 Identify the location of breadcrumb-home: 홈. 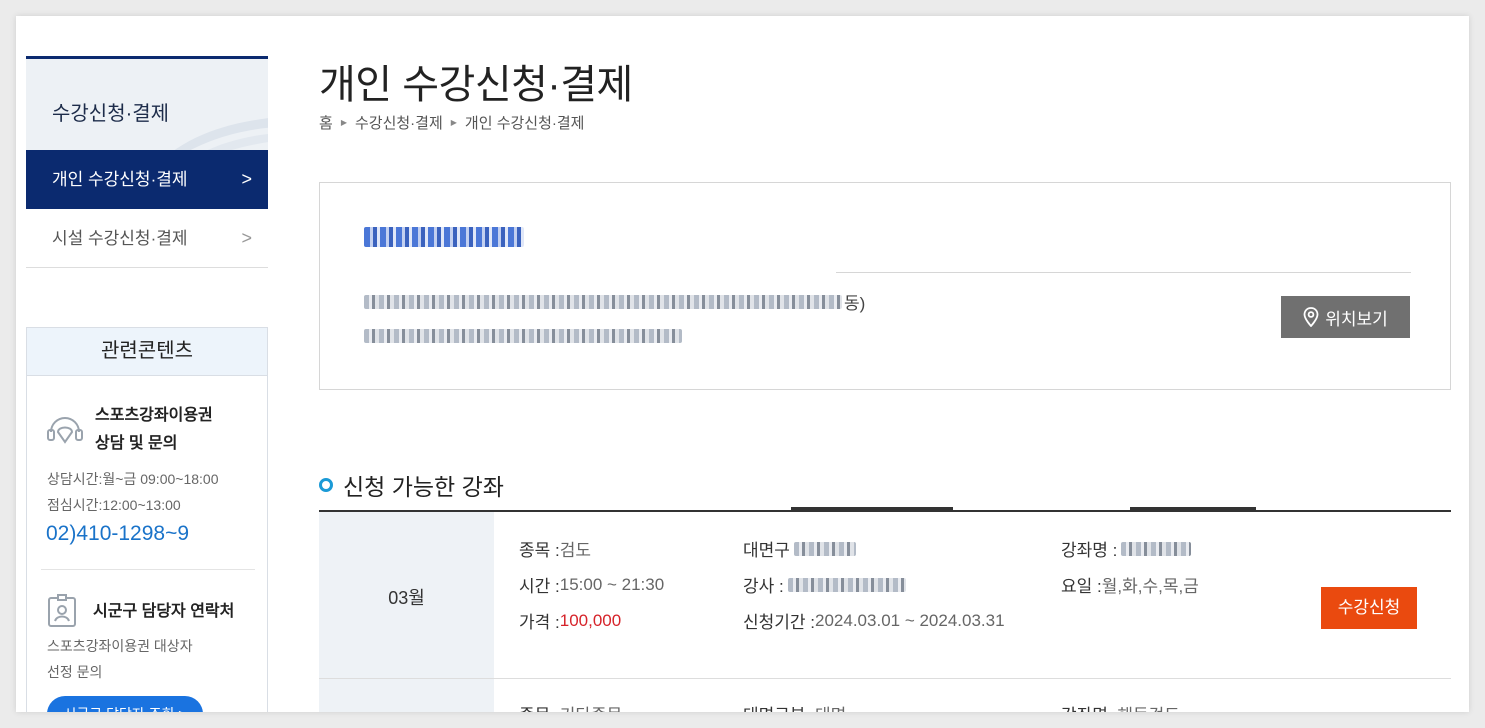
(326, 122).